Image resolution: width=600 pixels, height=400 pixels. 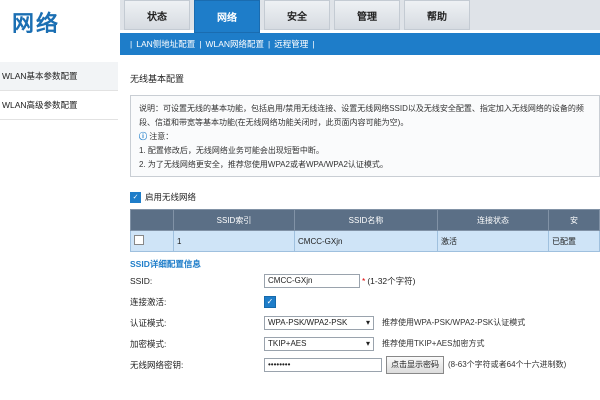 I want to click on row-ssid-name: CMCC-GXjn, so click(x=366, y=241).